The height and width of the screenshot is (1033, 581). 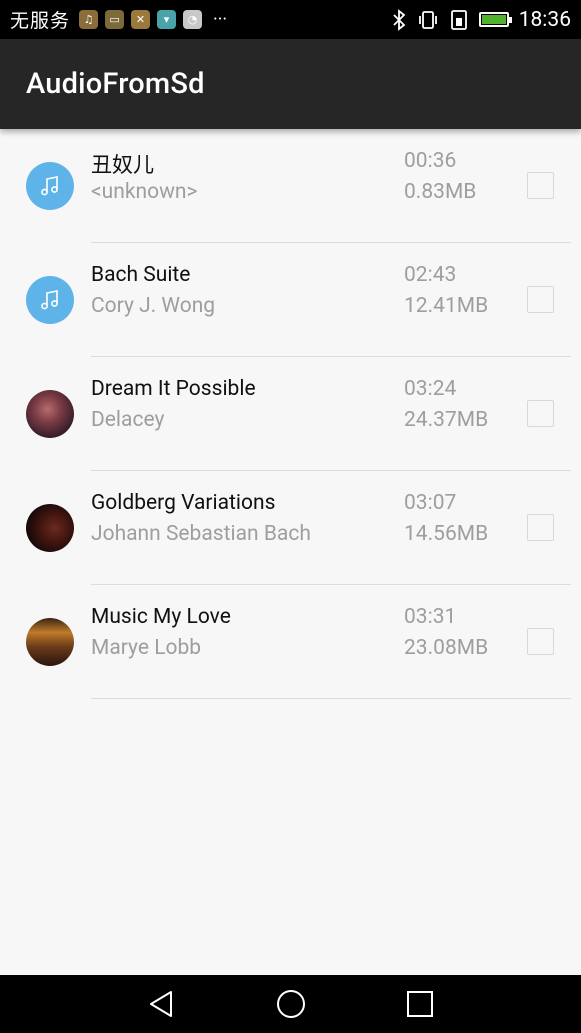 What do you see at coordinates (146, 648) in the screenshot?
I see `song-artist: Marye Lobb` at bounding box center [146, 648].